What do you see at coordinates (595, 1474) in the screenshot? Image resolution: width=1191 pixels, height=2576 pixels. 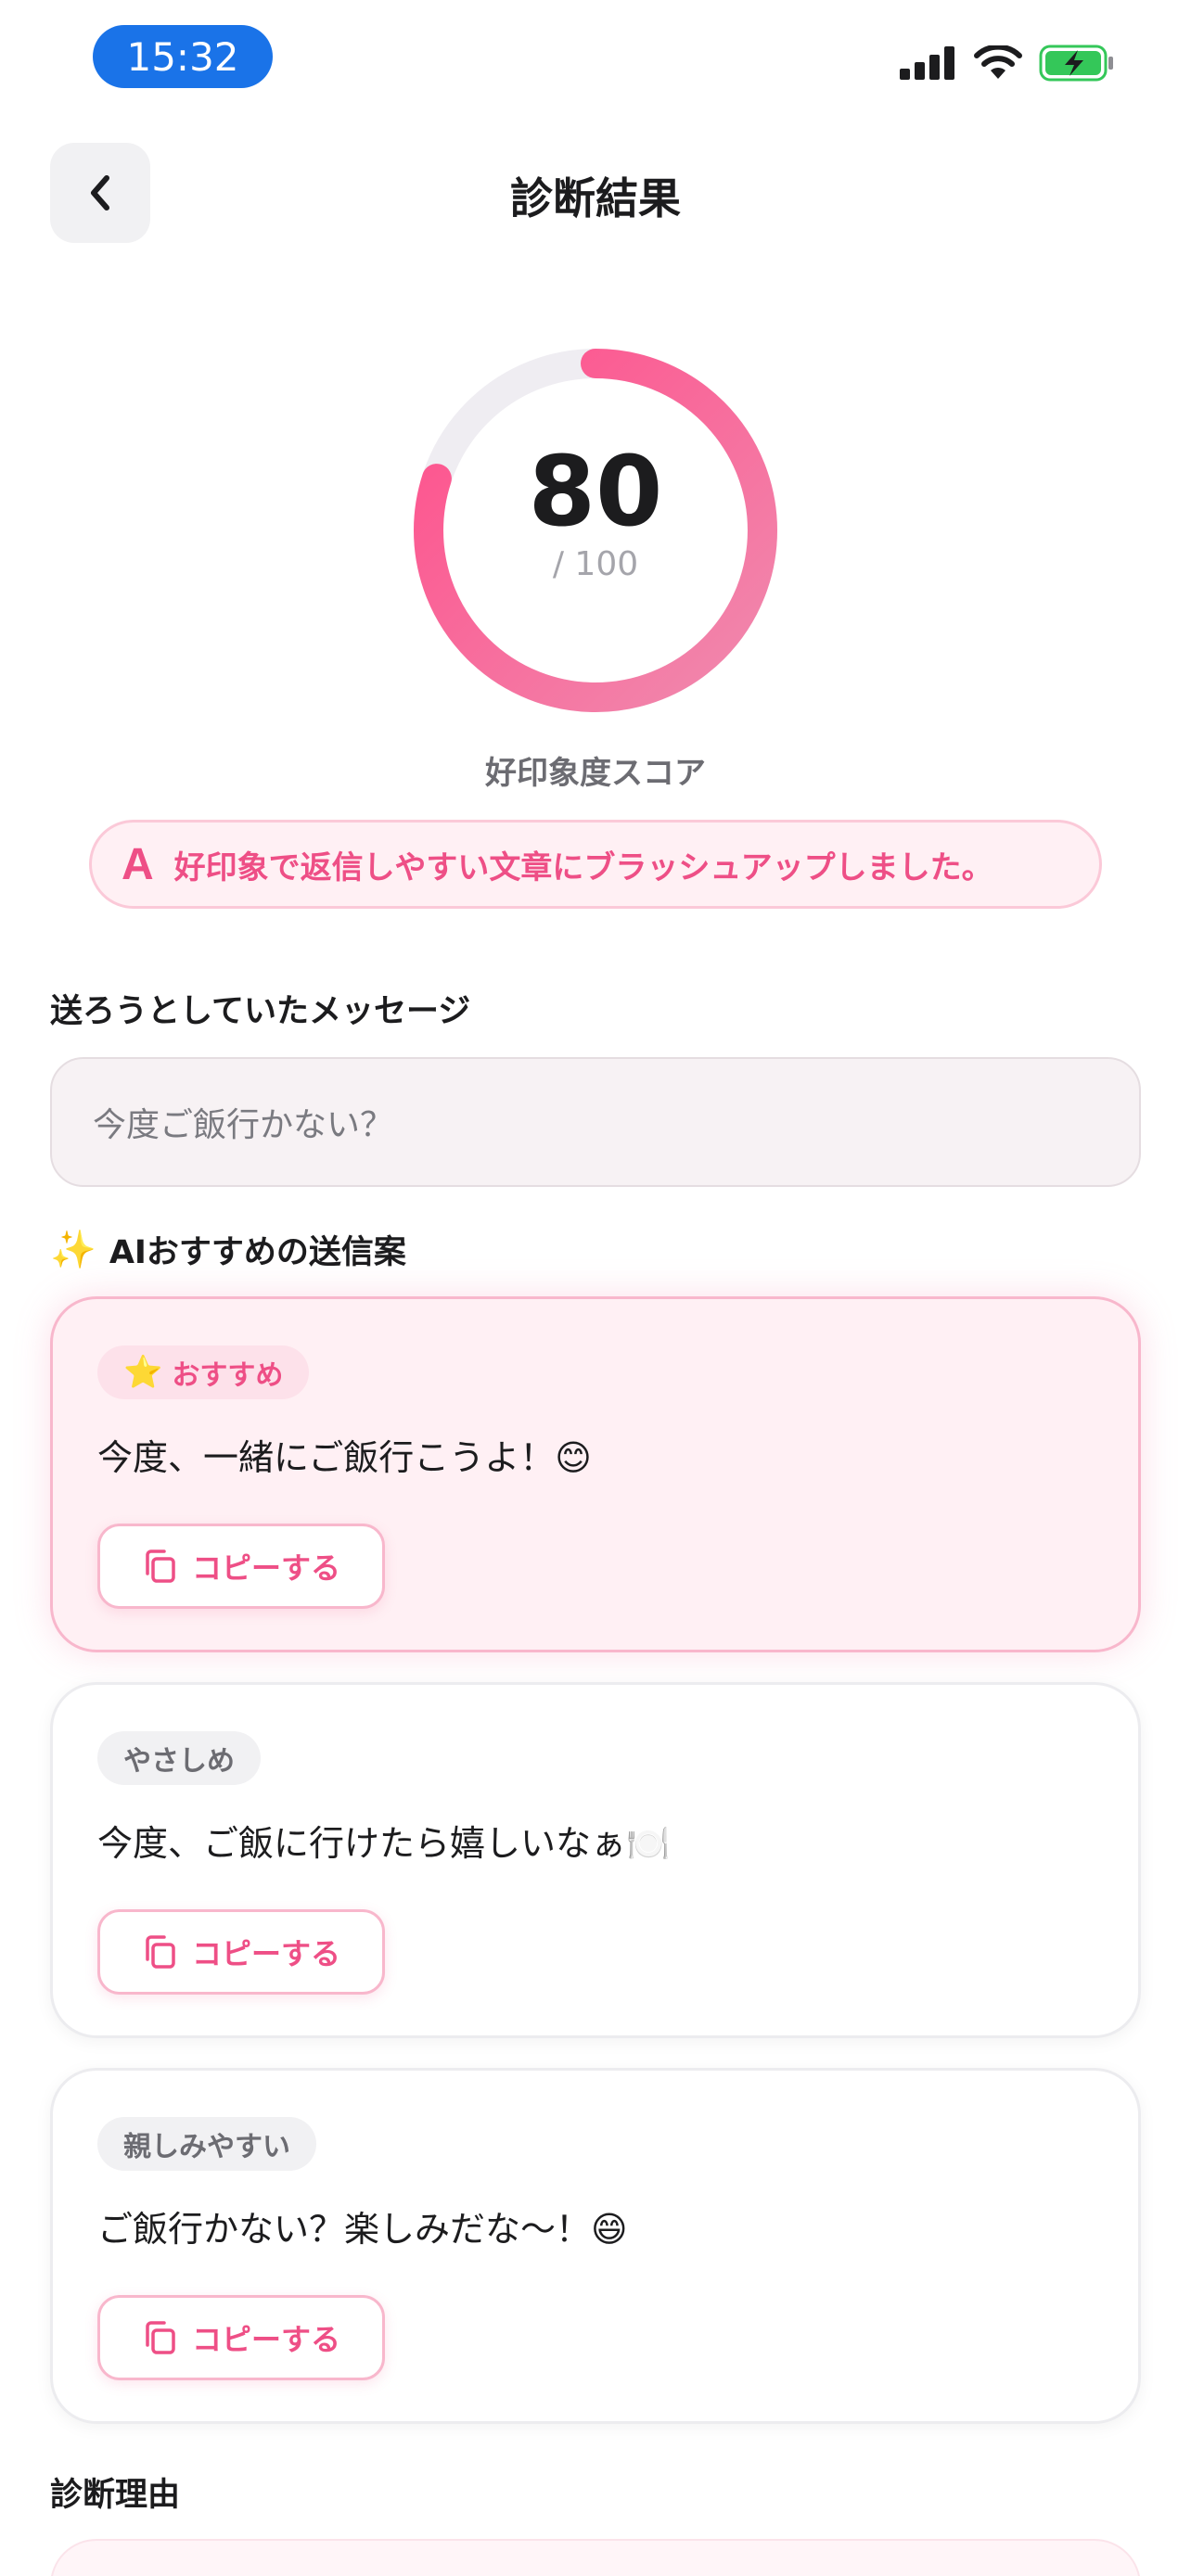 I see `suggestion-card-recommended: ⭐ おすすめ 今度、一緒にご飯行こうよ！😊 コピーする` at bounding box center [595, 1474].